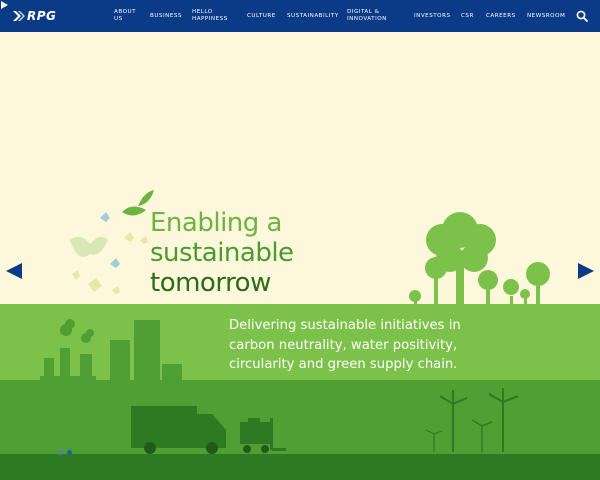  I want to click on nav-item-label: US, so click(118, 19).